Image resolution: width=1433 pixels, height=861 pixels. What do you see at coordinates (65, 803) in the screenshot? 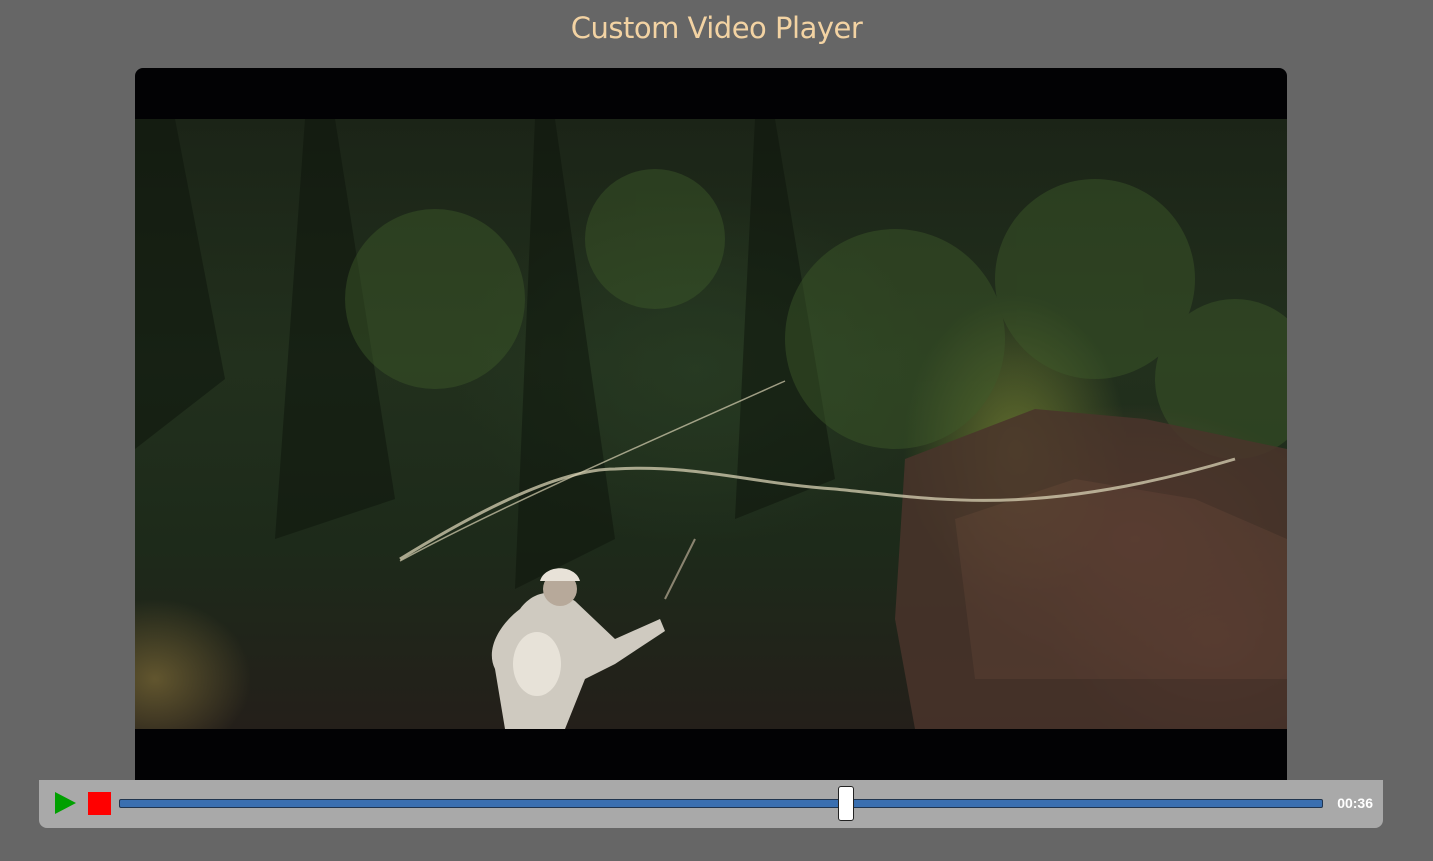
I see `play-icon` at bounding box center [65, 803].